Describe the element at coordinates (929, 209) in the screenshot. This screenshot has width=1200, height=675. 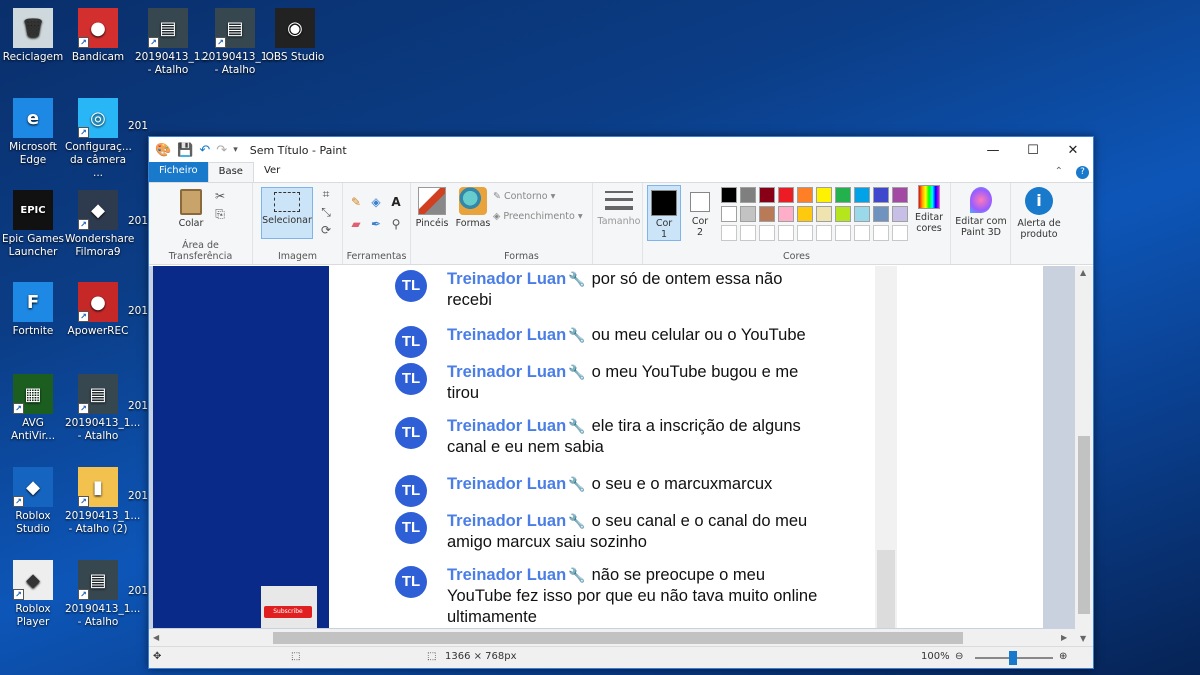
I see `edit-colors-button: Editar cores` at that location.